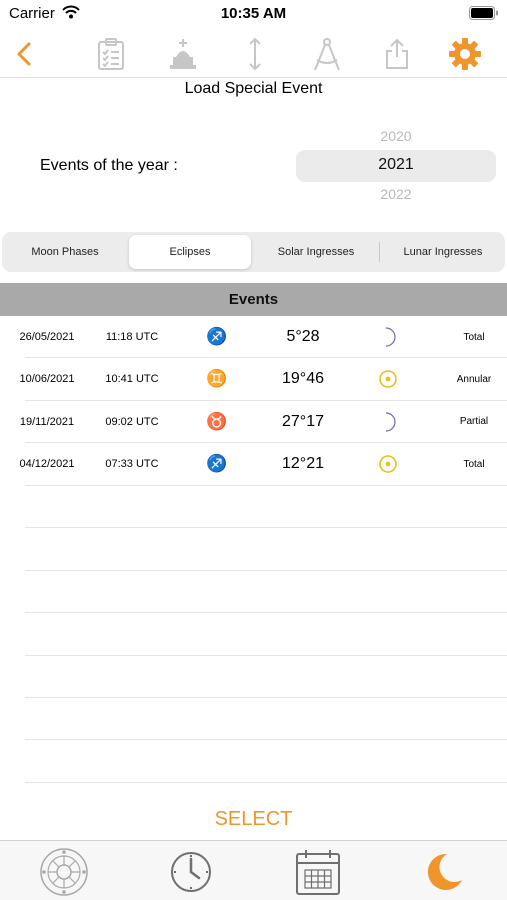 The height and width of the screenshot is (900, 507). I want to click on segment-divider, so click(379, 252).